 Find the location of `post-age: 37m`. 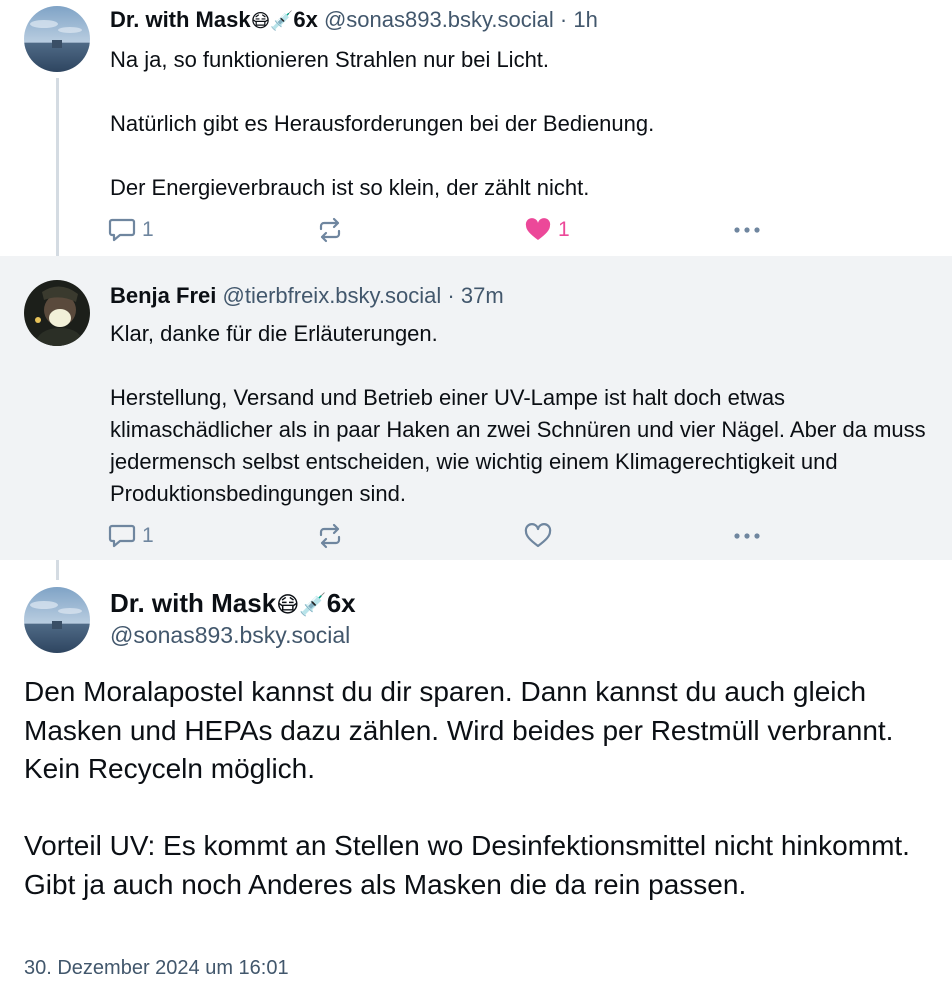

post-age: 37m is located at coordinates (482, 295).